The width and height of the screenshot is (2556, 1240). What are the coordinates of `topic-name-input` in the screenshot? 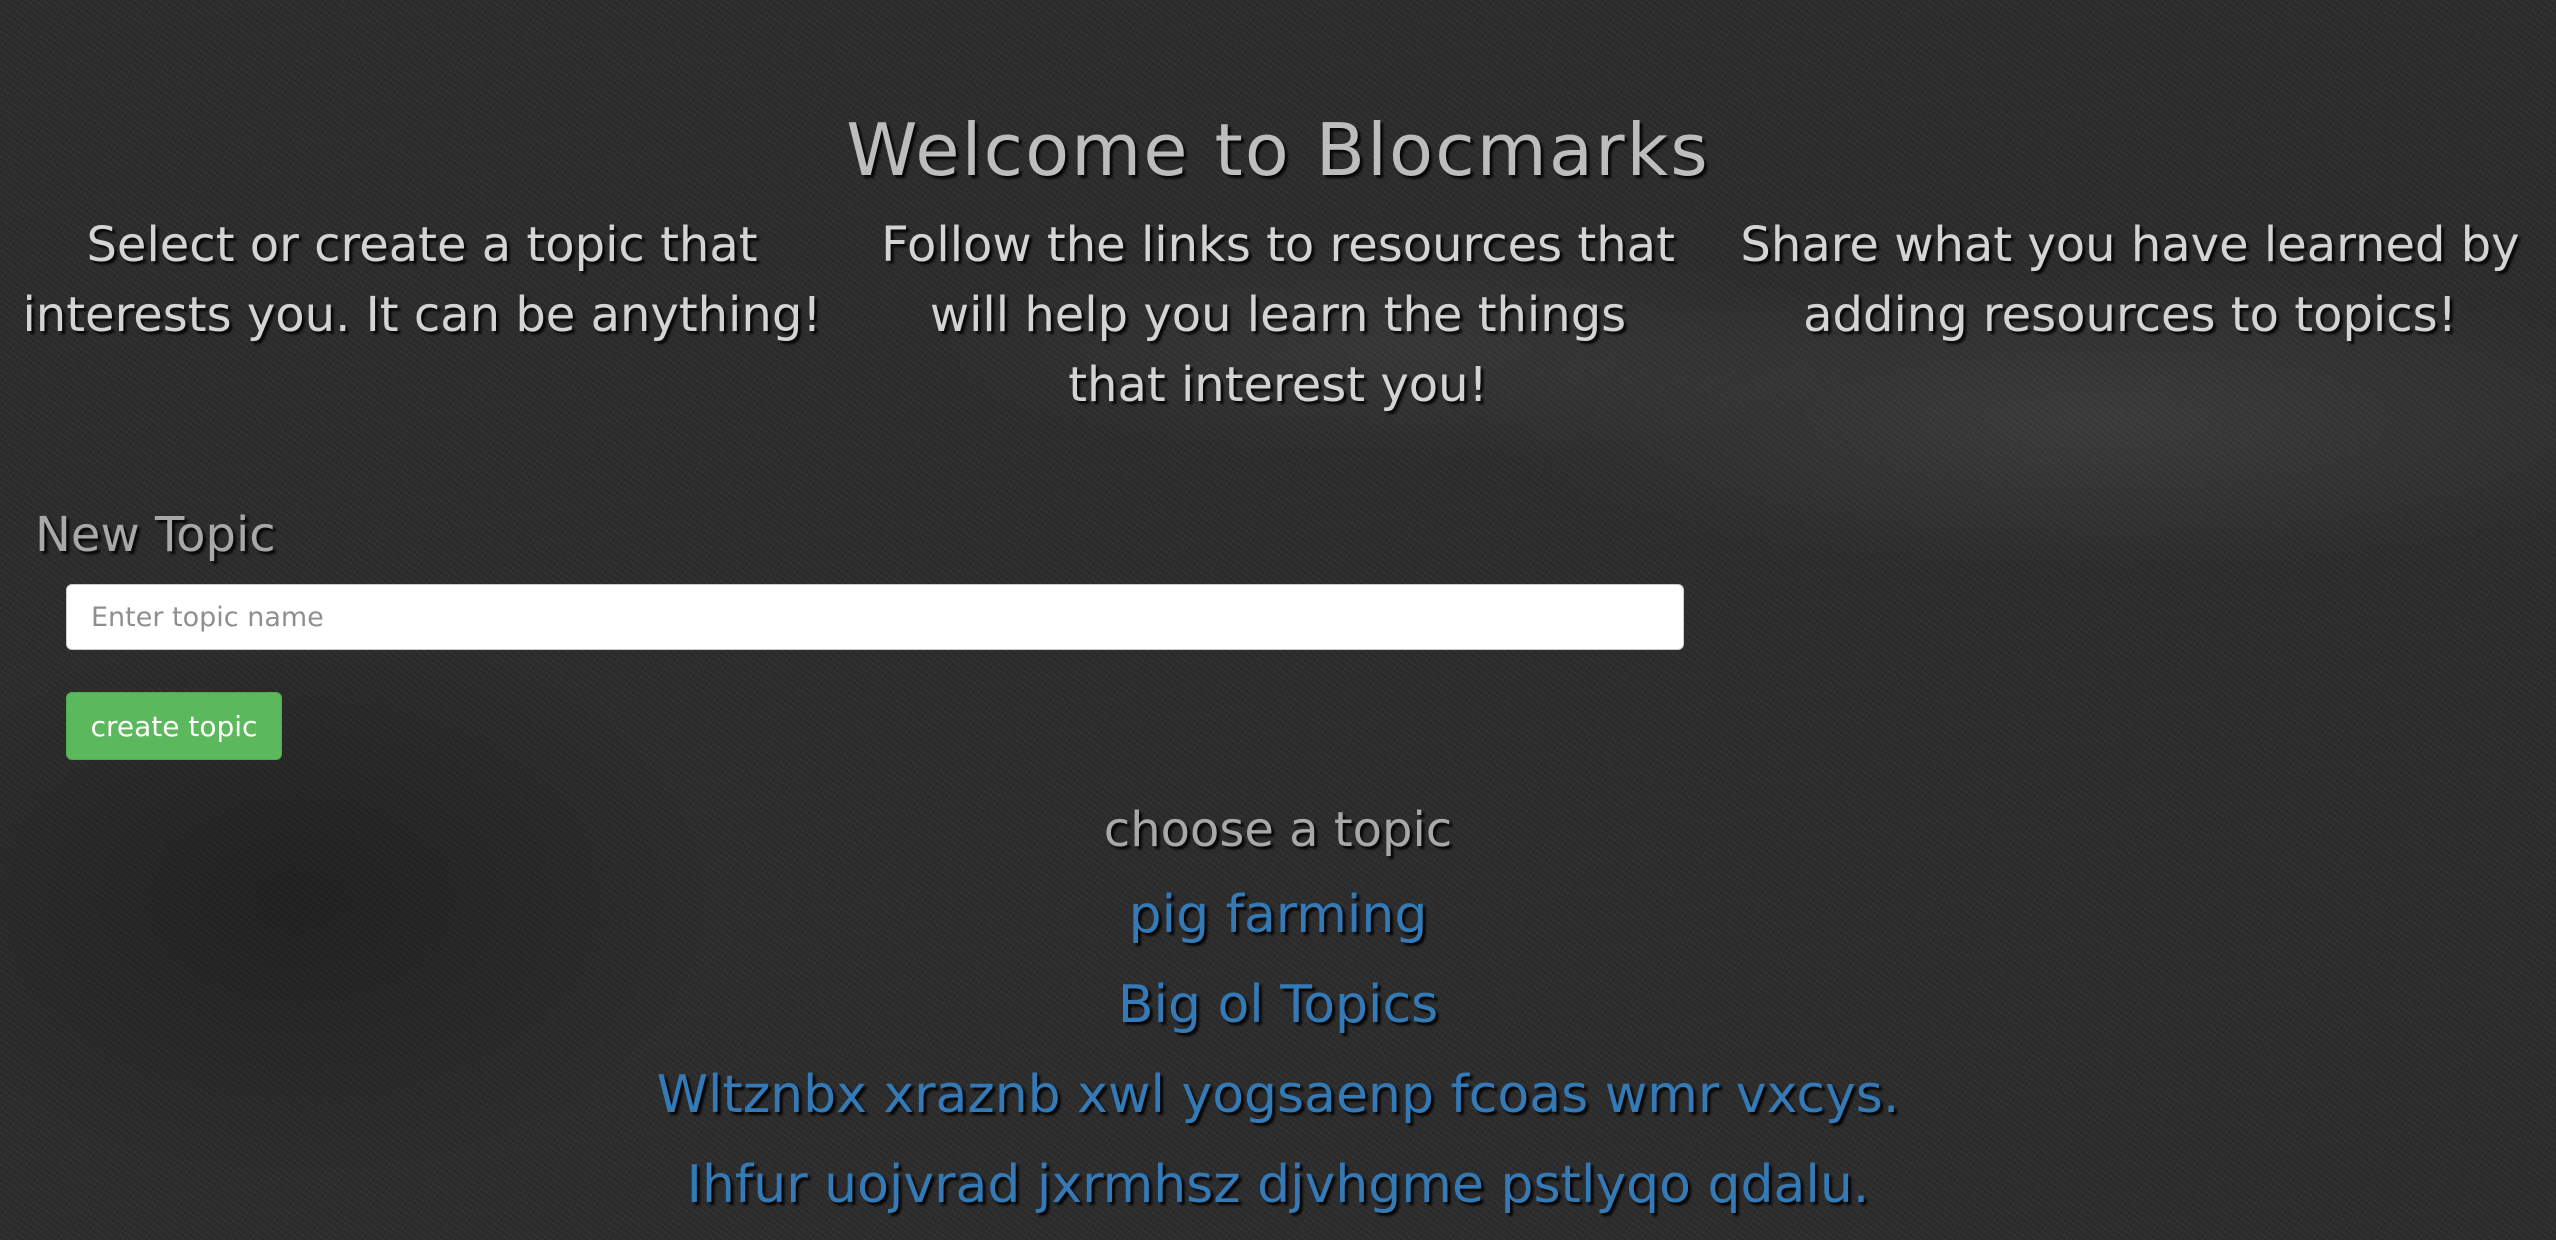 It's located at (875, 617).